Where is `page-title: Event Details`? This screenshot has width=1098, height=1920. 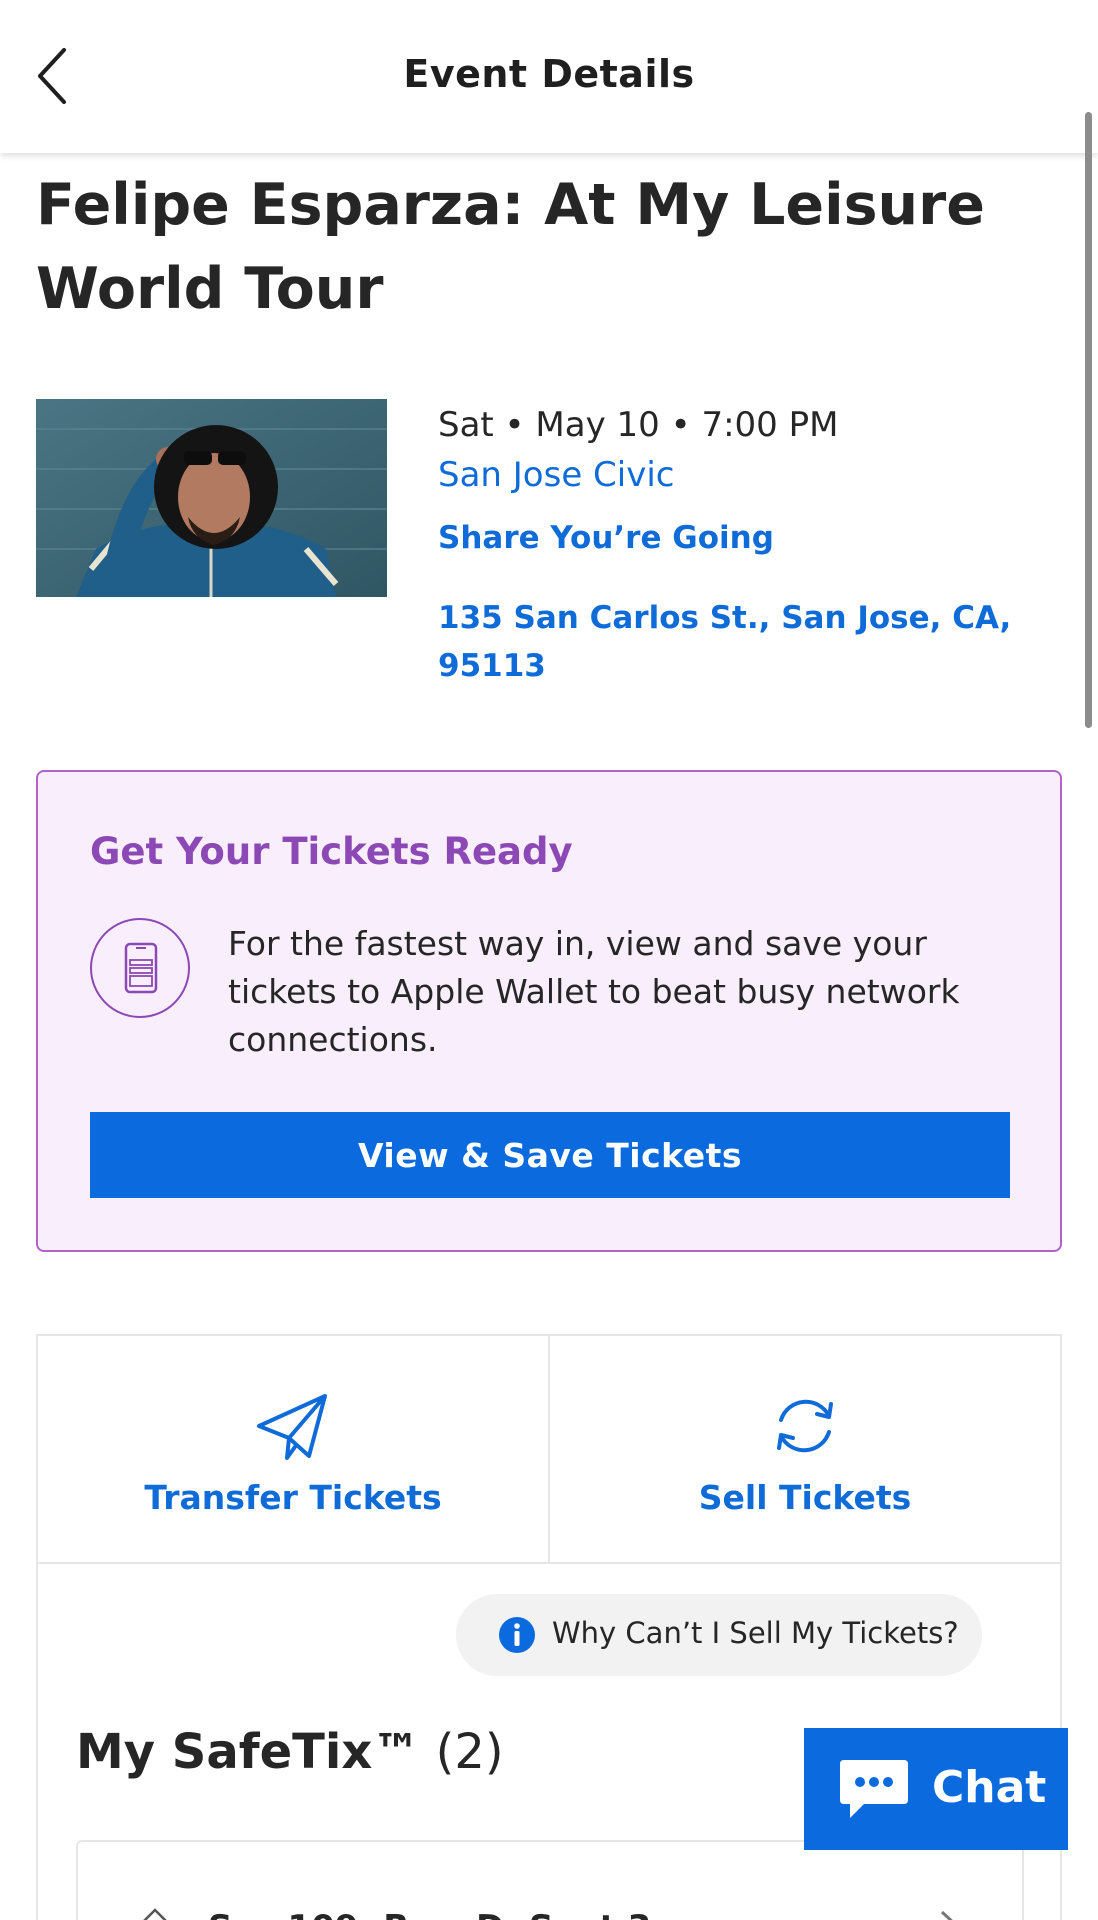
page-title: Event Details is located at coordinates (549, 74).